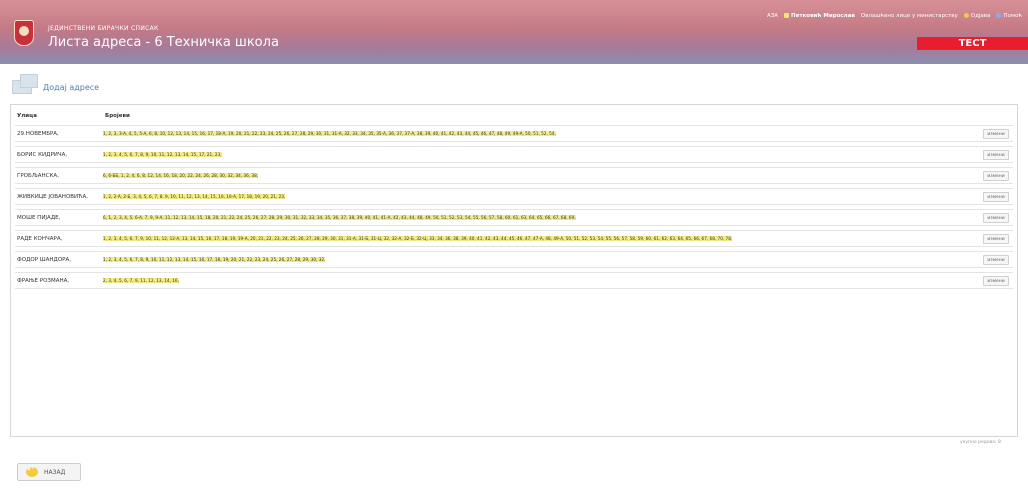 The width and height of the screenshot is (1028, 490). What do you see at coordinates (514, 115) in the screenshot?
I see `table-header: Улица Бројеви` at bounding box center [514, 115].